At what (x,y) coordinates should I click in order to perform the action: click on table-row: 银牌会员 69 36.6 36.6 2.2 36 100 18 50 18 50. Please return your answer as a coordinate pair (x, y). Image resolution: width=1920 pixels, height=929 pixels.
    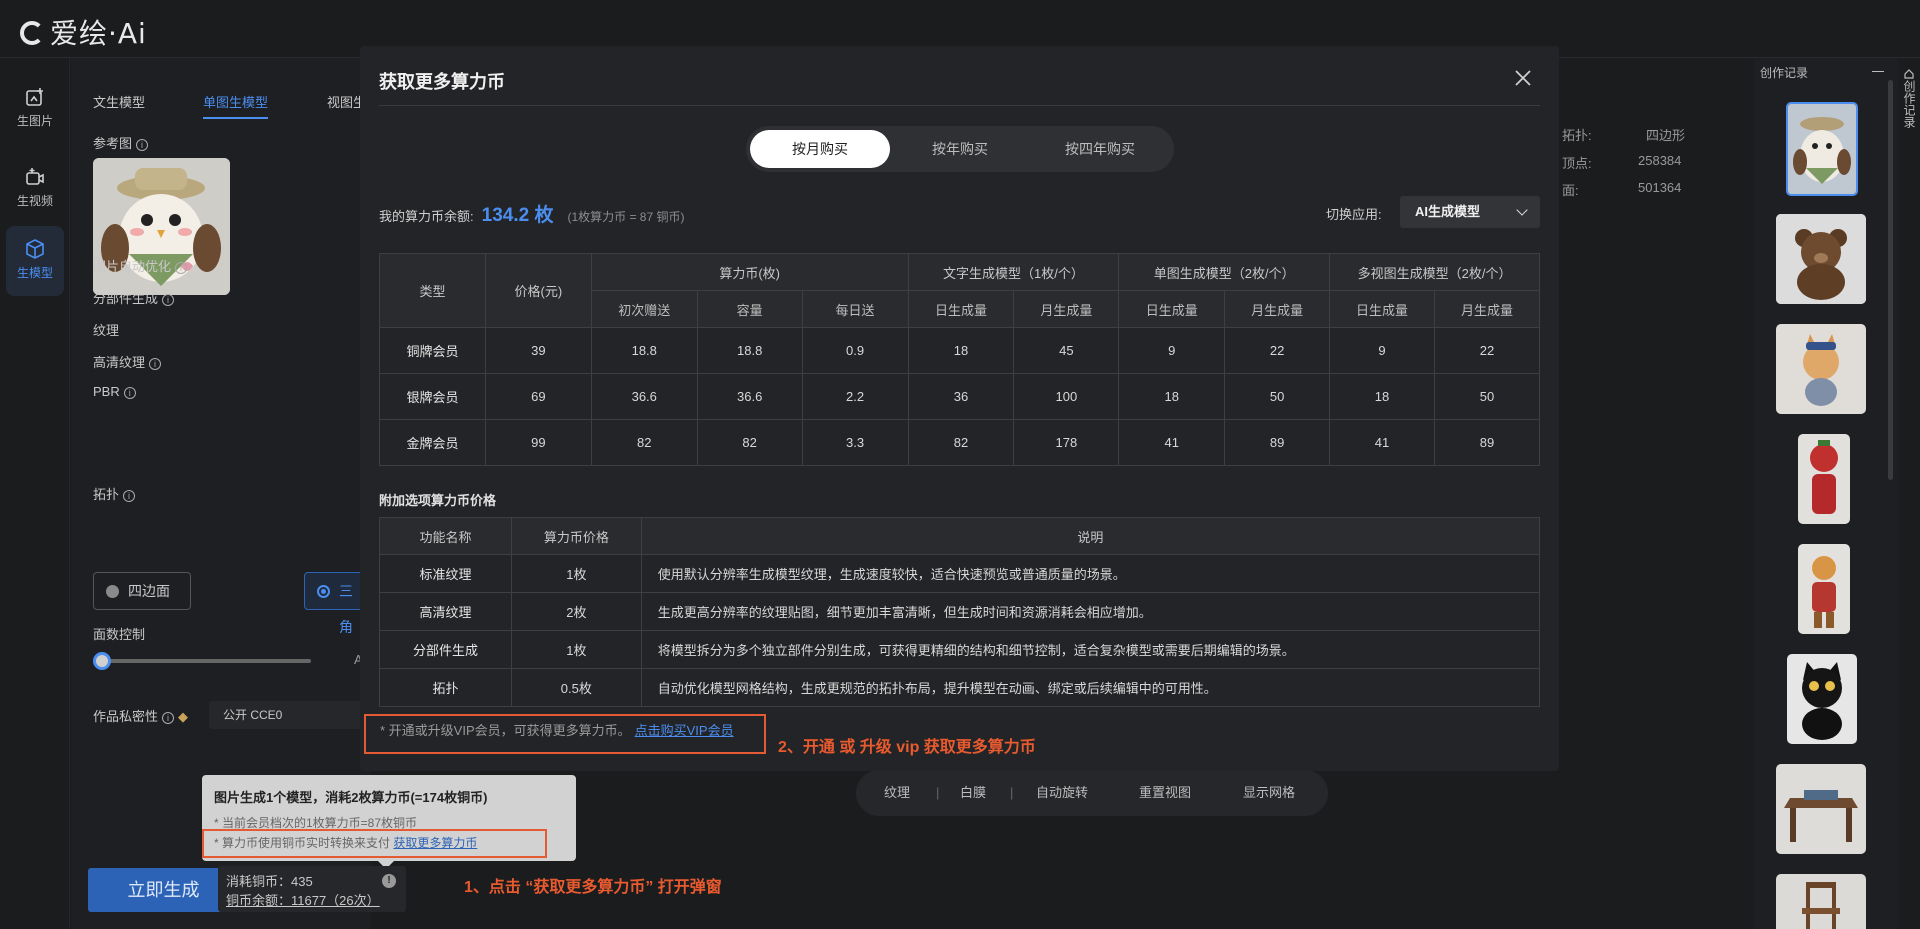
    Looking at the image, I should click on (960, 396).